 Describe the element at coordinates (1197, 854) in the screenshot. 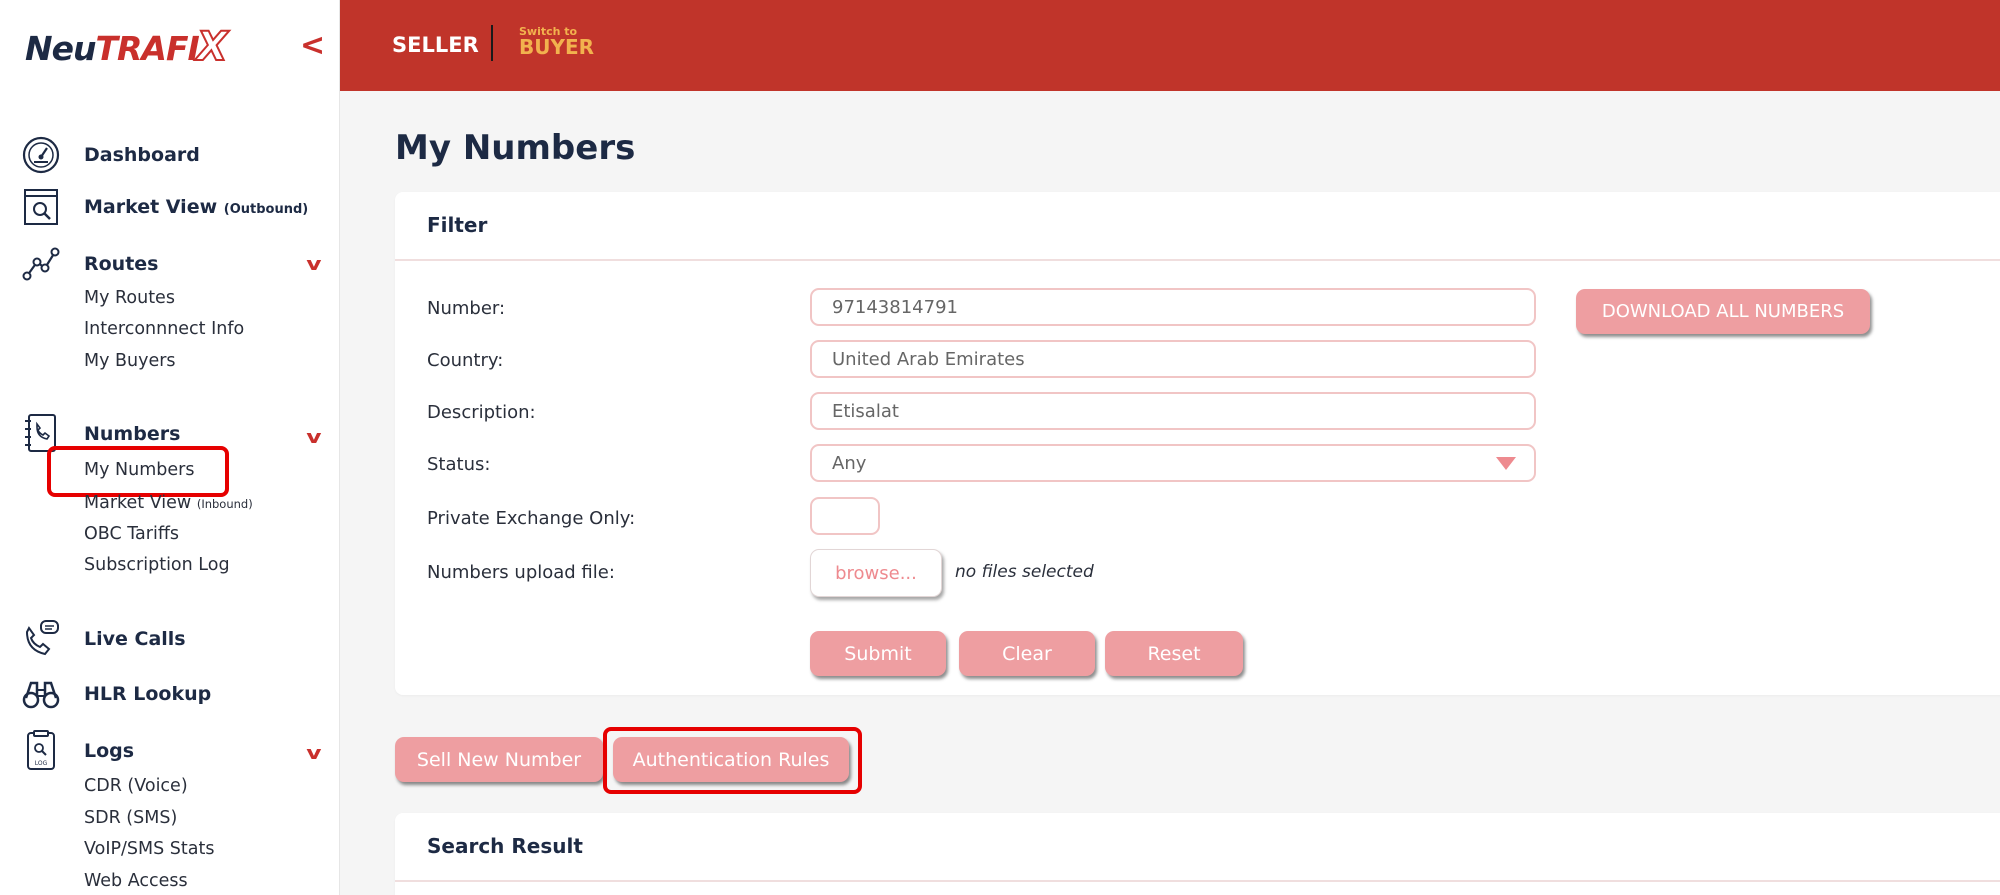

I see `search-result-card: Search Result` at that location.